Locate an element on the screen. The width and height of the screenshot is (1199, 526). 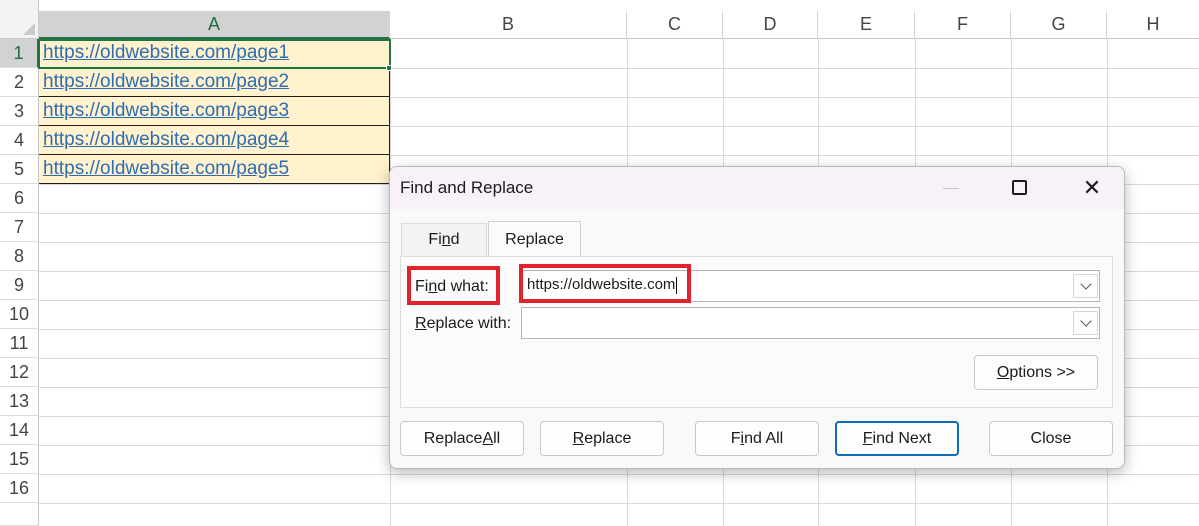
minimize-icon is located at coordinates (951, 188).